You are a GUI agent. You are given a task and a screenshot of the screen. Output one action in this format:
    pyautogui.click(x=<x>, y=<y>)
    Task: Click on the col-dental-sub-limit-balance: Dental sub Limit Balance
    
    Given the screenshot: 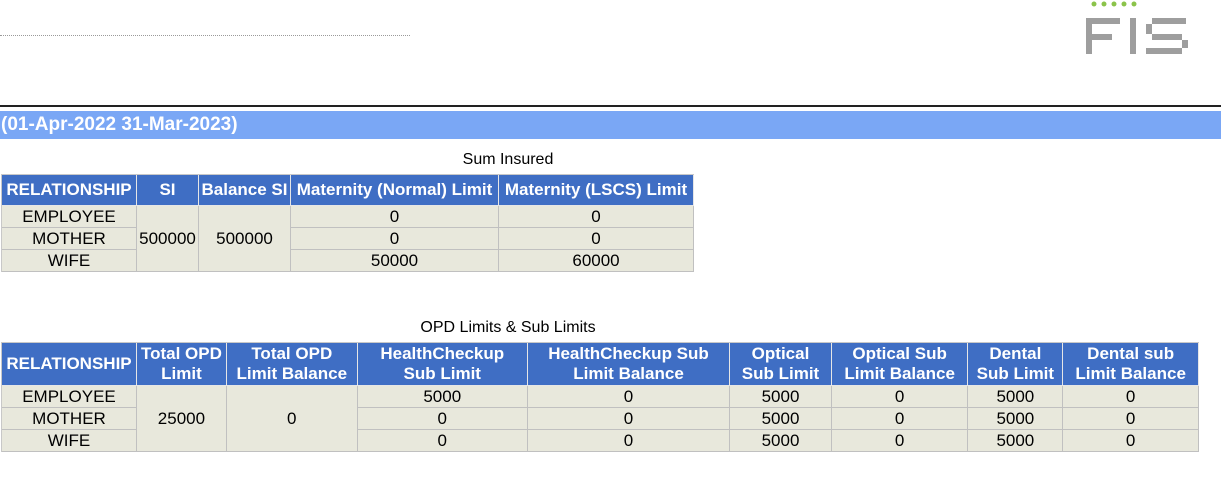 What is the action you would take?
    pyautogui.click(x=1131, y=364)
    